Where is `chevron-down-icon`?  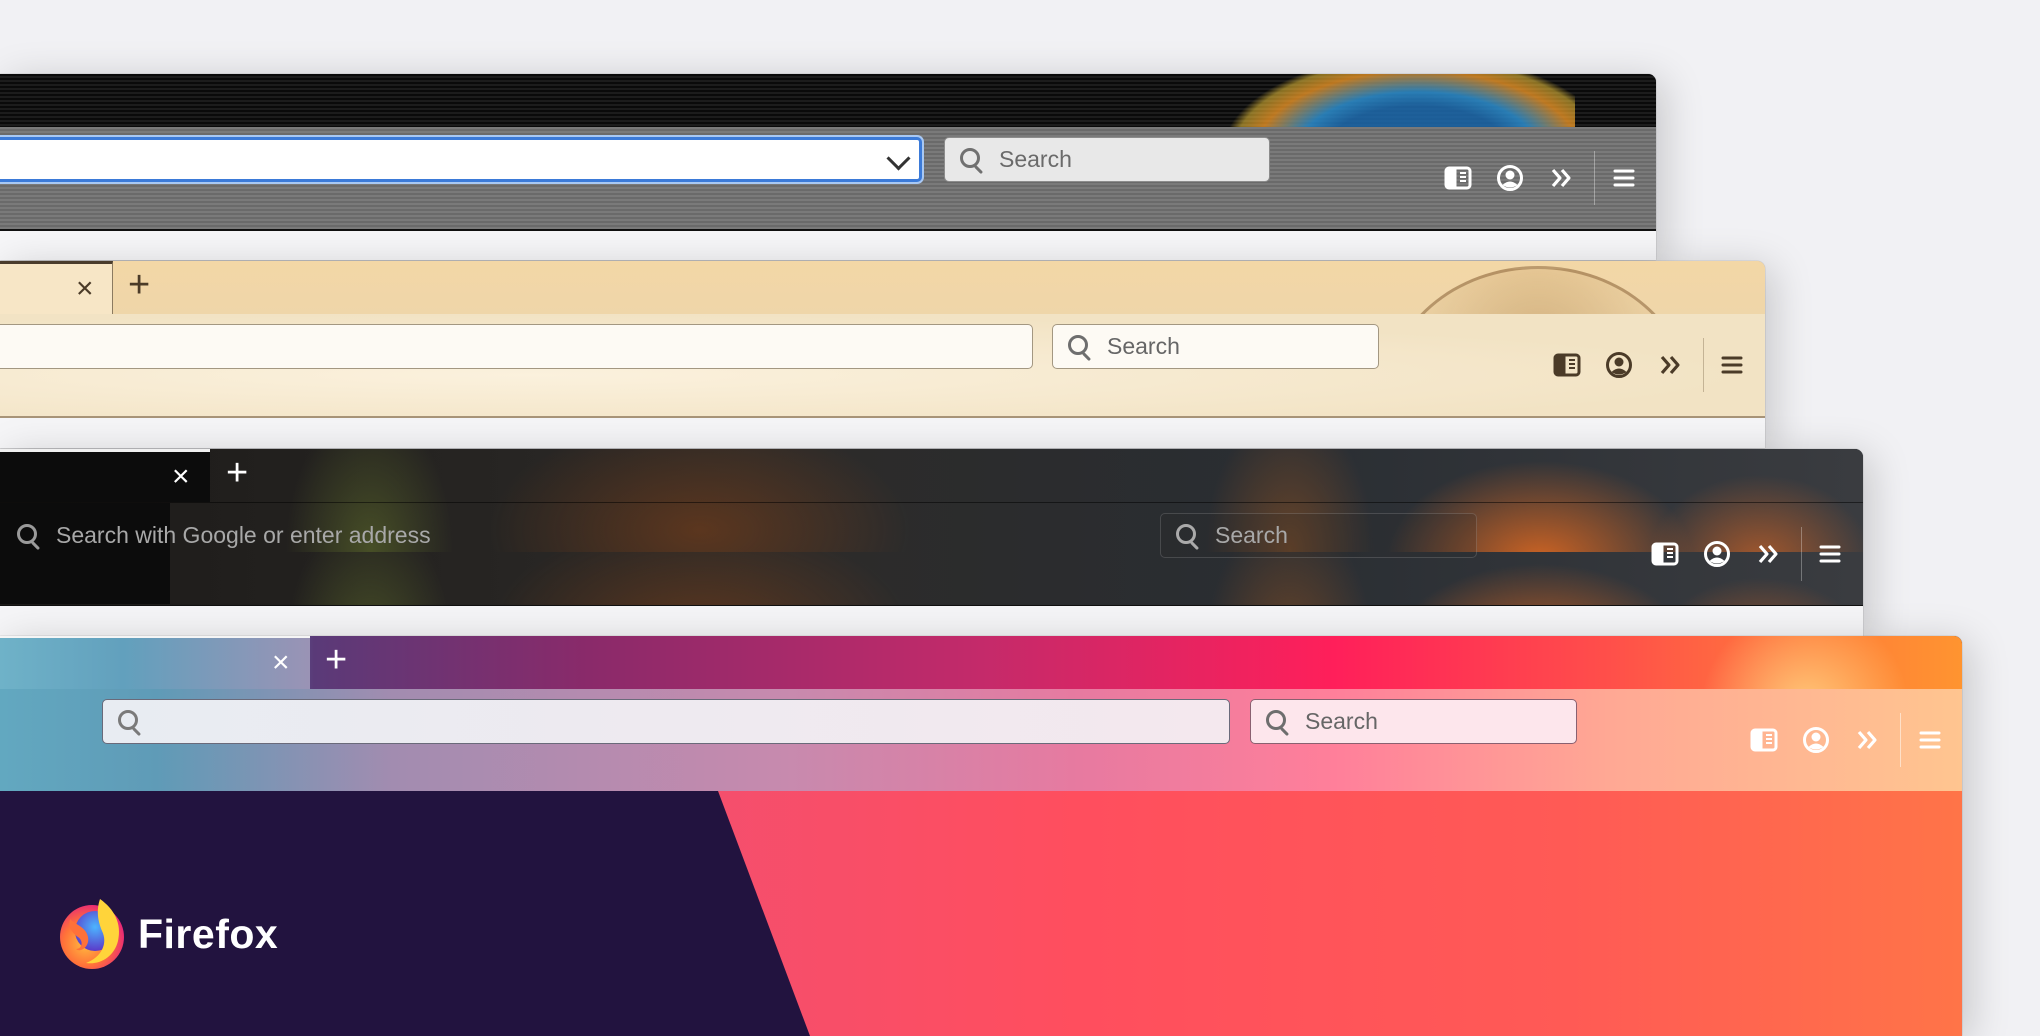
chevron-down-icon is located at coordinates (898, 158).